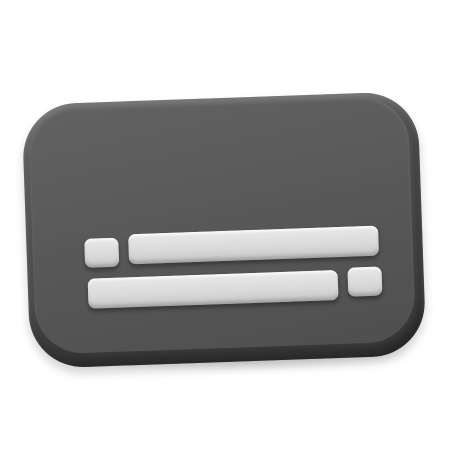 The image size is (450, 450). I want to click on card-short-bar-bottom, so click(365, 281).